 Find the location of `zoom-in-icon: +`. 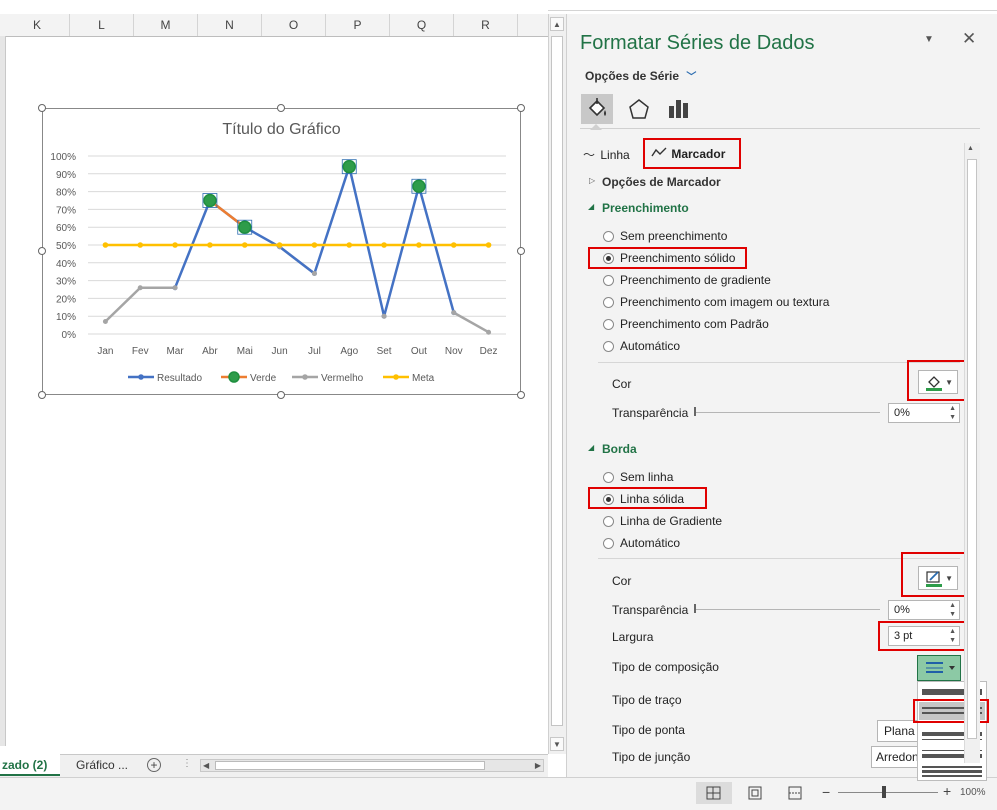

zoom-in-icon: + is located at coordinates (947, 791).